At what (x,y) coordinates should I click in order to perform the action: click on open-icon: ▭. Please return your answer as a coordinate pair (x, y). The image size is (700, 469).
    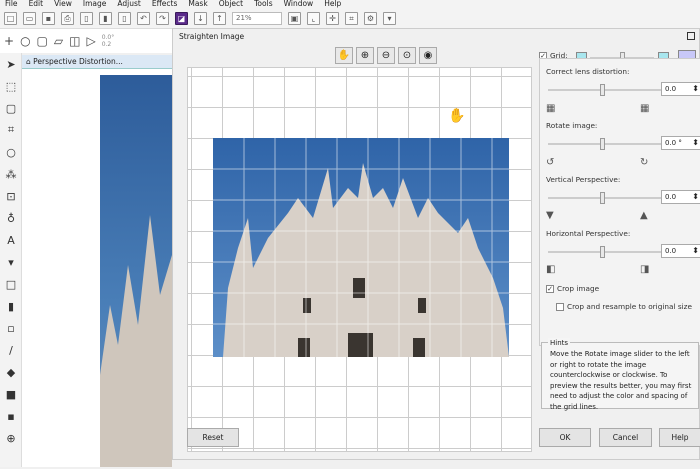
    Looking at the image, I should click on (29, 18).